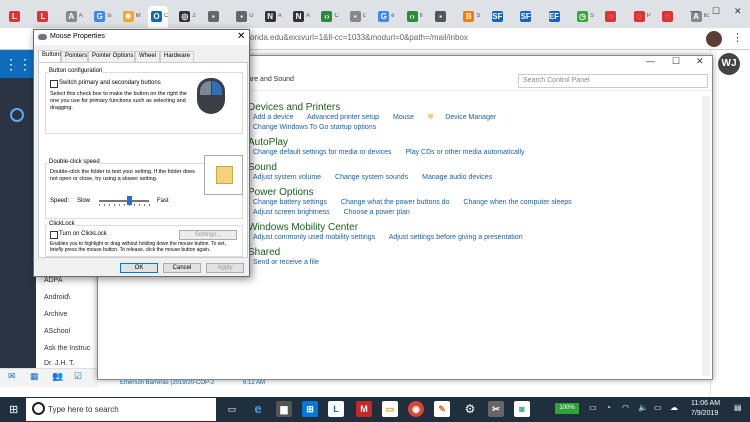 Image resolution: width=750 pixels, height=422 pixels. What do you see at coordinates (74, 56) in the screenshot?
I see `tab-pointers: Pointers` at bounding box center [74, 56].